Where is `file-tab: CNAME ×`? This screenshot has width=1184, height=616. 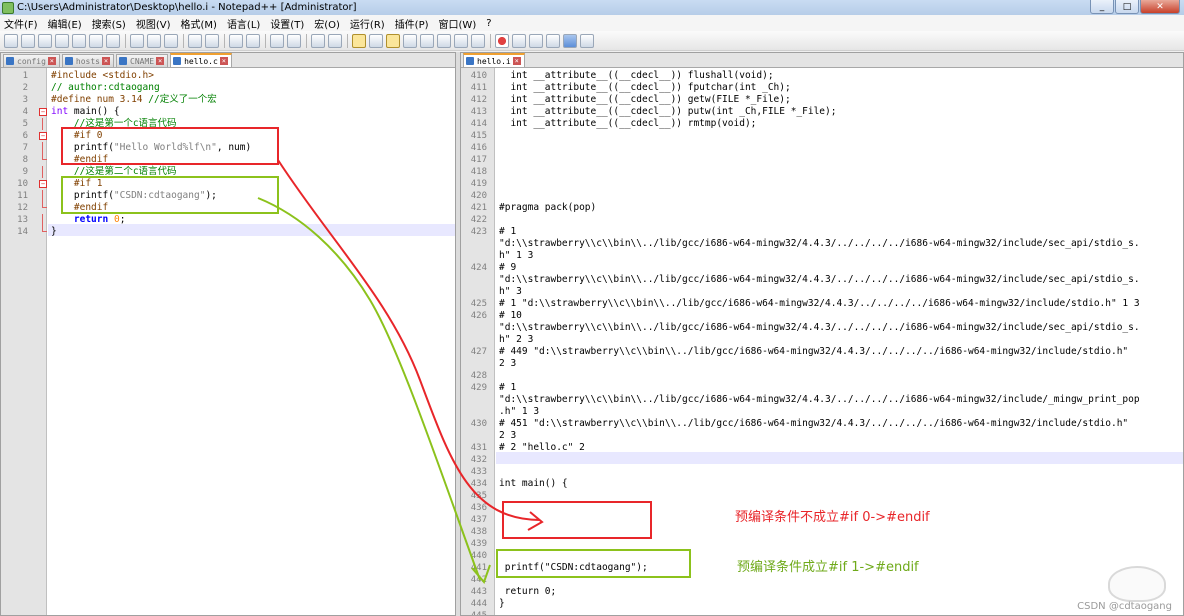
file-tab: CNAME × is located at coordinates (142, 60).